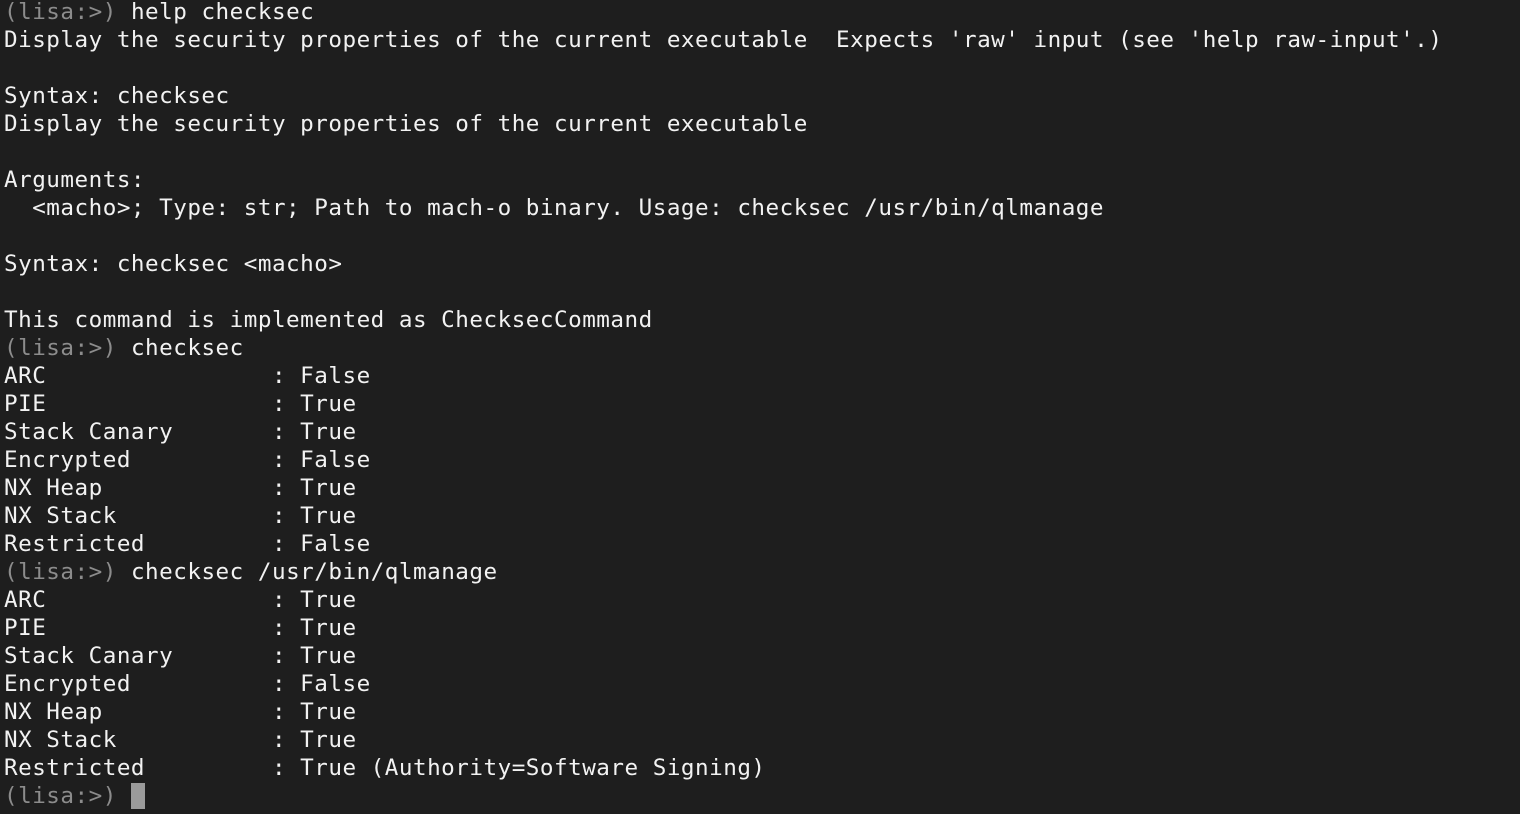 Image resolution: width=1520 pixels, height=814 pixels. What do you see at coordinates (222, 12) in the screenshot?
I see `command-text: help checksec` at bounding box center [222, 12].